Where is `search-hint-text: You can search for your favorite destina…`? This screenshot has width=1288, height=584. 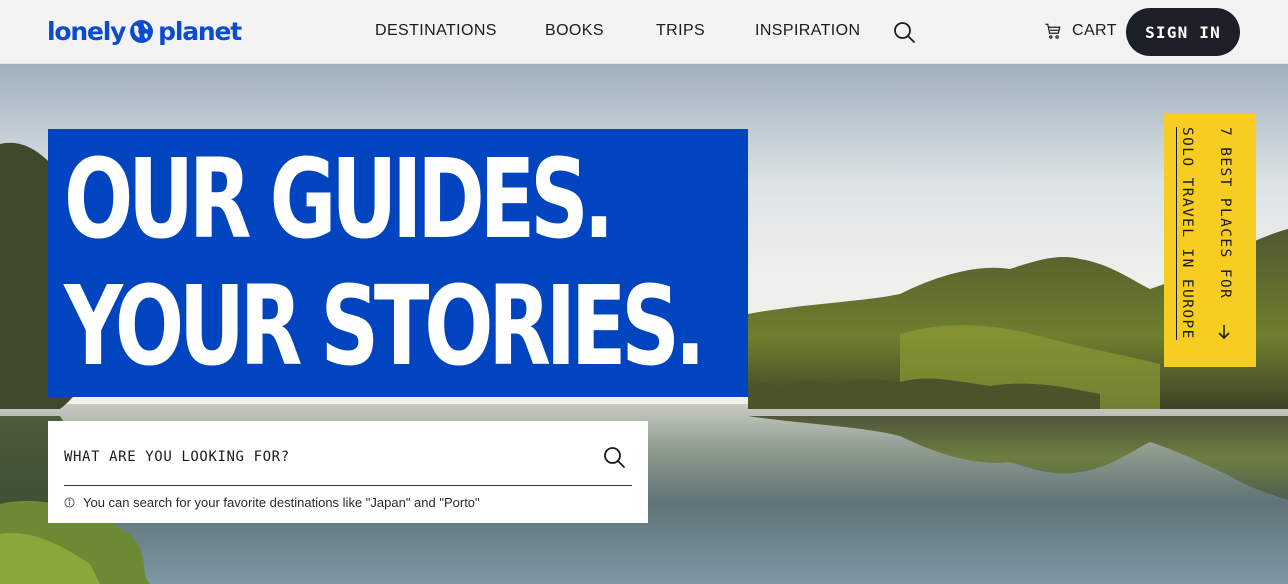 search-hint-text: You can search for your favorite destina… is located at coordinates (281, 502).